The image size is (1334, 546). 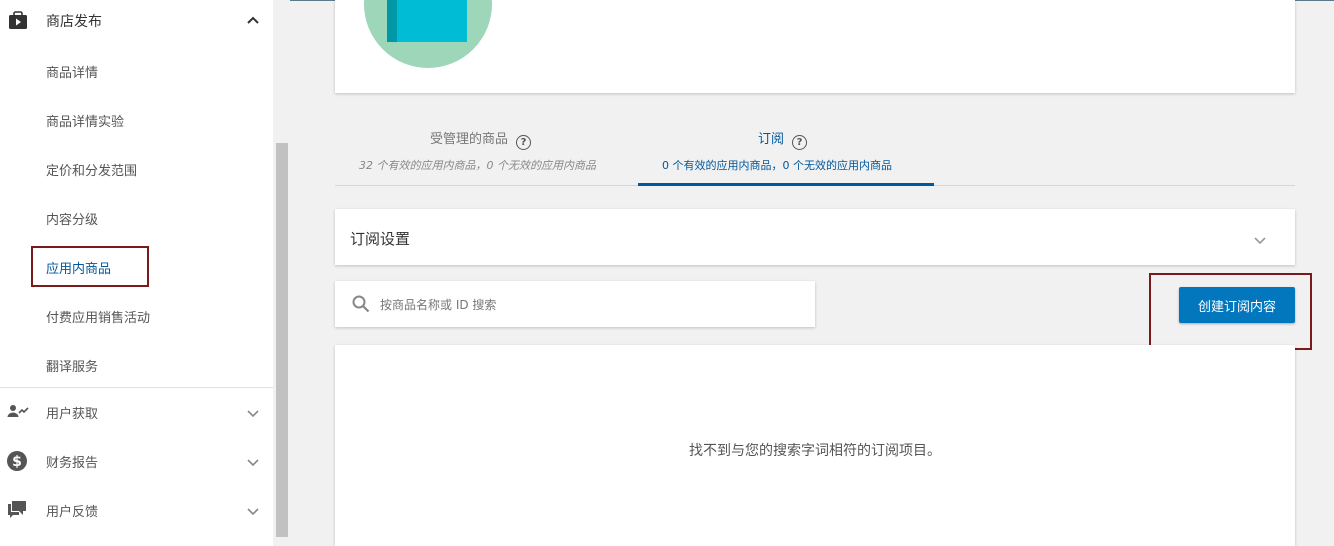 I want to click on sidebar-item-user-feedback: 用户反馈, so click(x=136, y=508).